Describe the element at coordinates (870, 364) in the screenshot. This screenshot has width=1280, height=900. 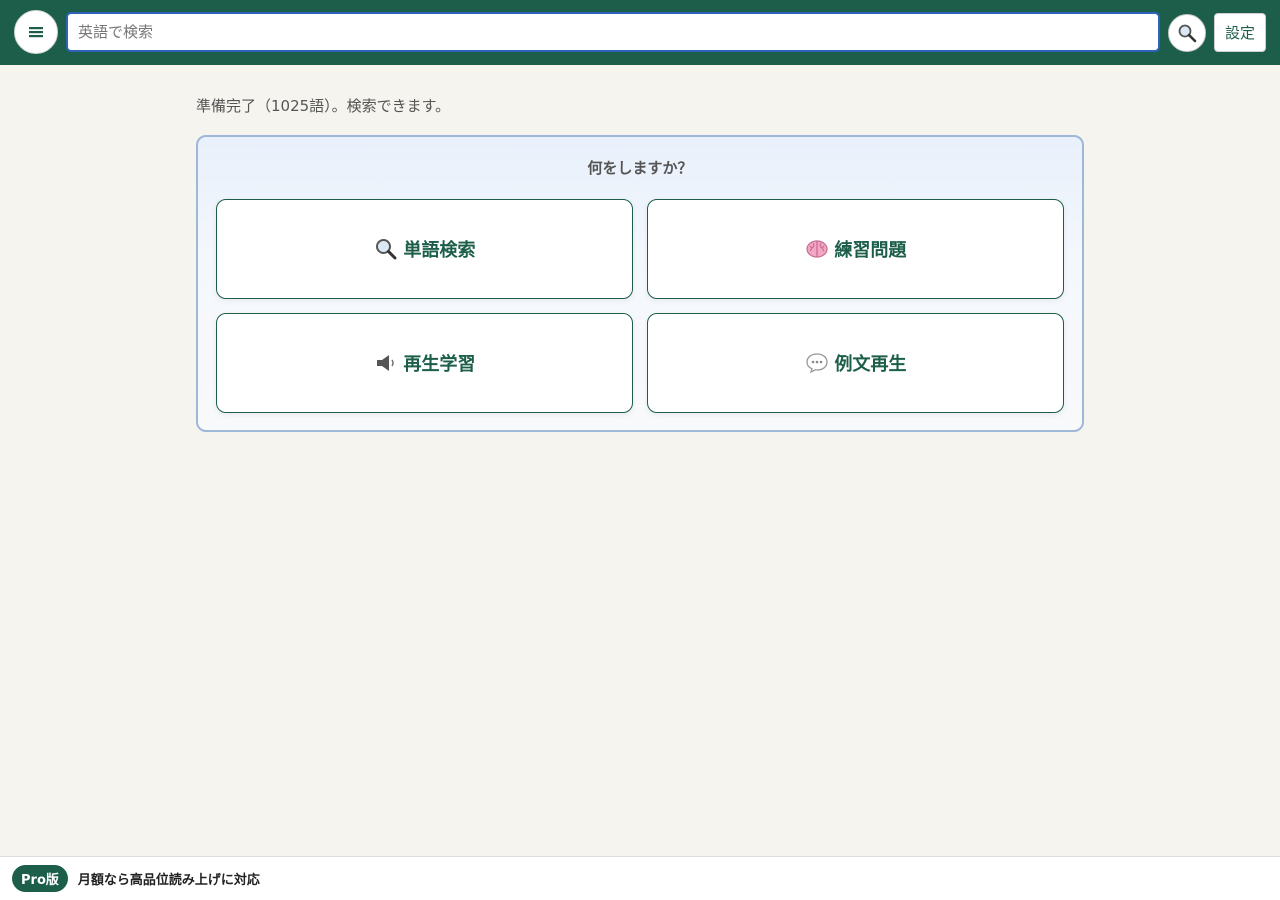
I see `action-label: 例文再生` at that location.